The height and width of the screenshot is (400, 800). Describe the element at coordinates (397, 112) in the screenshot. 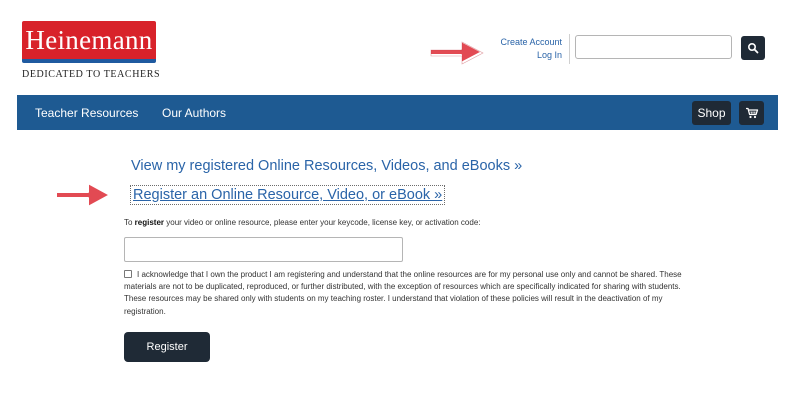

I see `main-navbar: Teacher Resources Our Authors Shop` at that location.